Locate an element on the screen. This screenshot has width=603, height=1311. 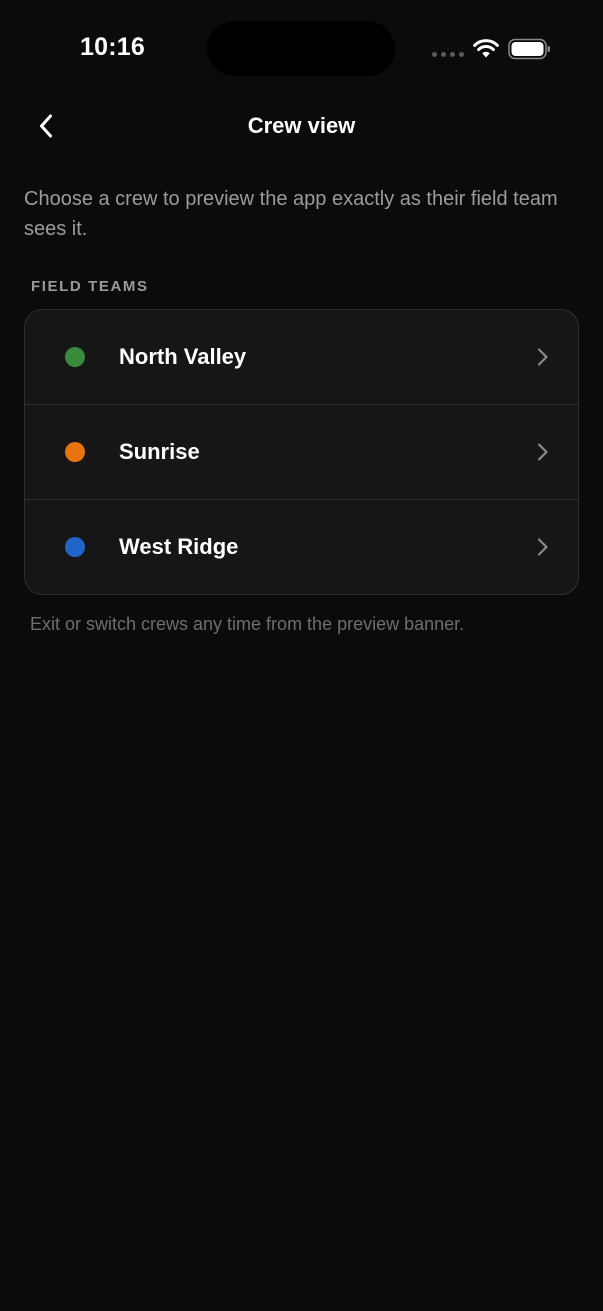
status-bar: 10:16 is located at coordinates (301, 48).